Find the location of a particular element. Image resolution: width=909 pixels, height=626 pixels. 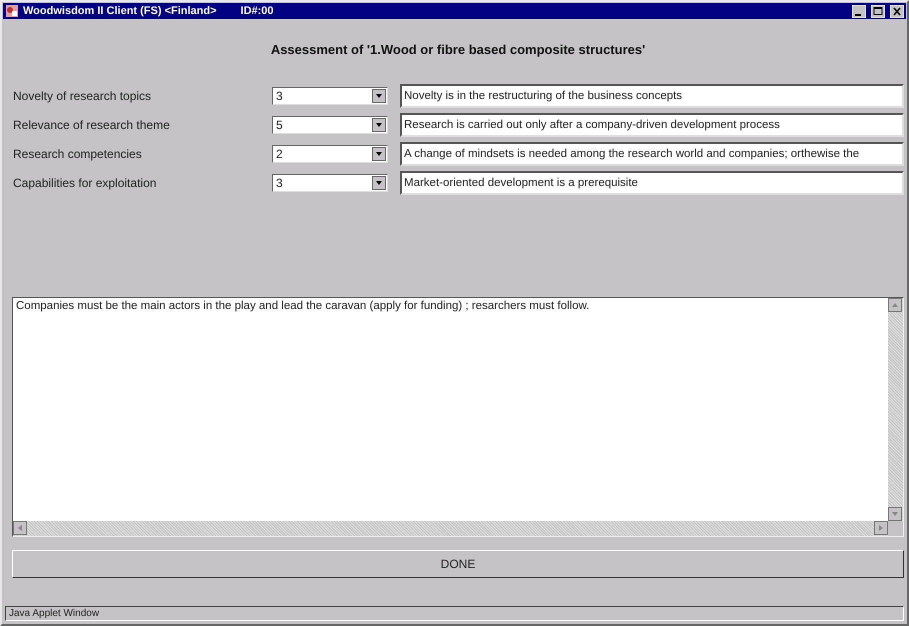

score-dropdown: 5 is located at coordinates (330, 125).